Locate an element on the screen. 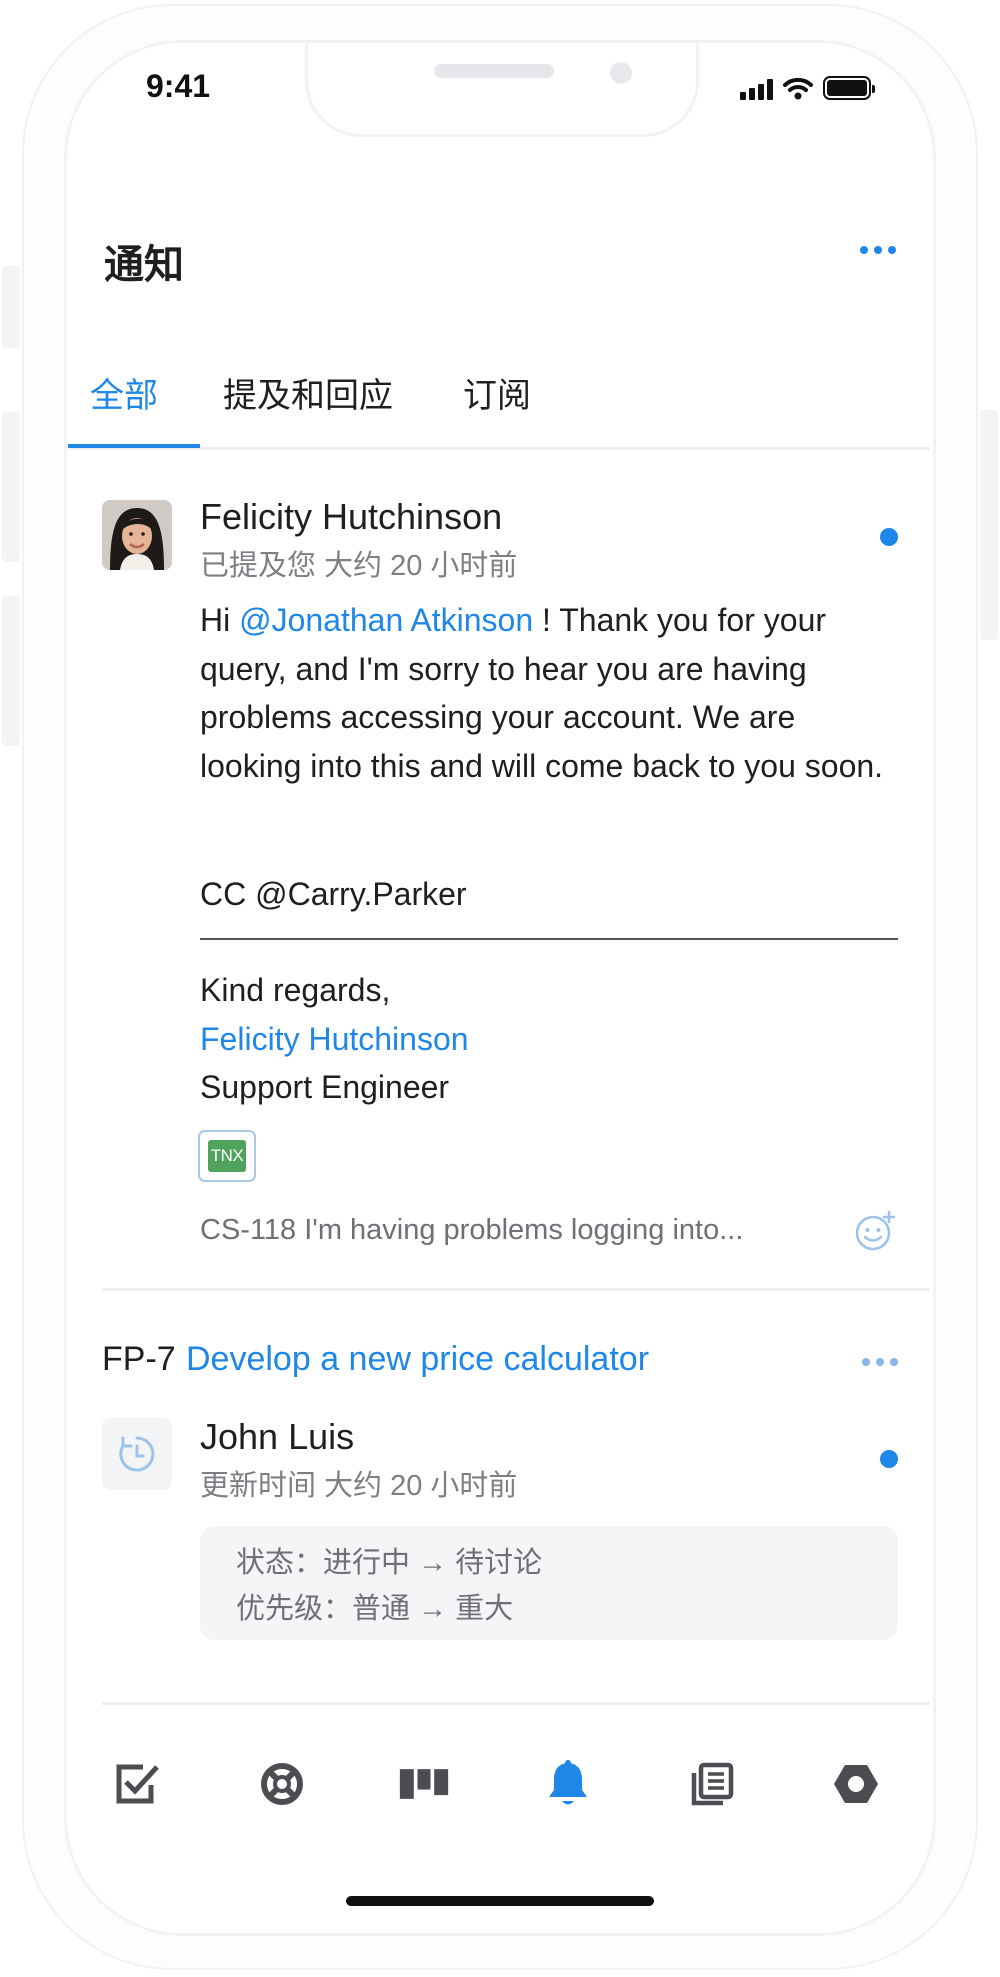  cellular-signal-icon is located at coordinates (756, 89).